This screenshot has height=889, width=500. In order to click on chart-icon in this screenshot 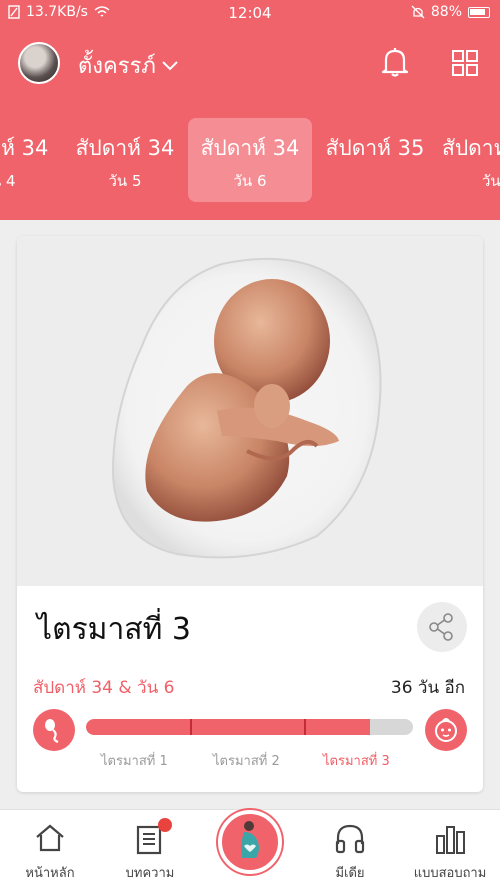, I will do `click(450, 840)`.